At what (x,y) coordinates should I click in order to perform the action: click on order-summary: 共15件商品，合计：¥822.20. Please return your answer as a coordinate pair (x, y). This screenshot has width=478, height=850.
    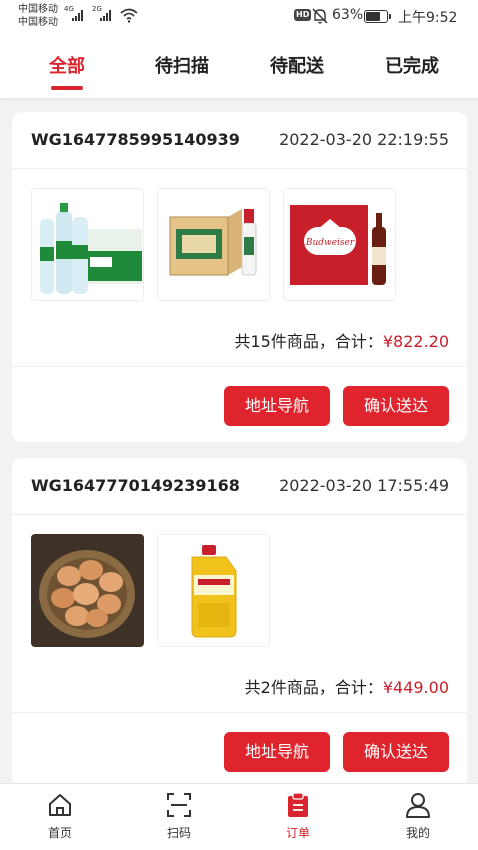
    Looking at the image, I should click on (341, 340).